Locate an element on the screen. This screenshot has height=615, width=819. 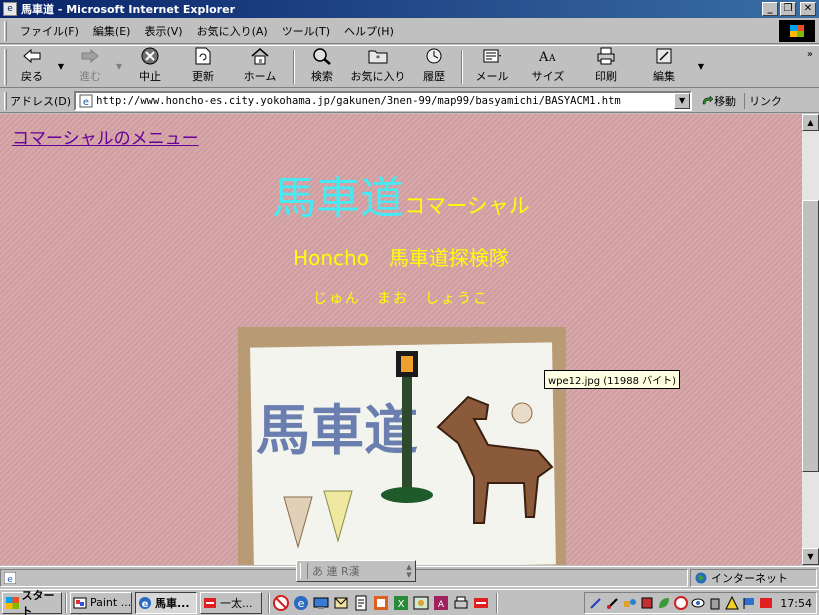
team-title: Honcho 馬車道探検隊 is located at coordinates (401, 258).